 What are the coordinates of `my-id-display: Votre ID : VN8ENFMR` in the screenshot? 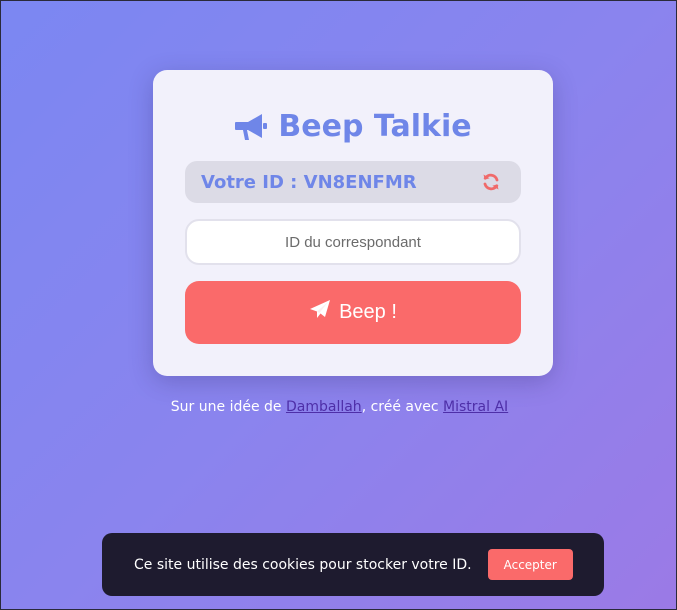 It's located at (353, 182).